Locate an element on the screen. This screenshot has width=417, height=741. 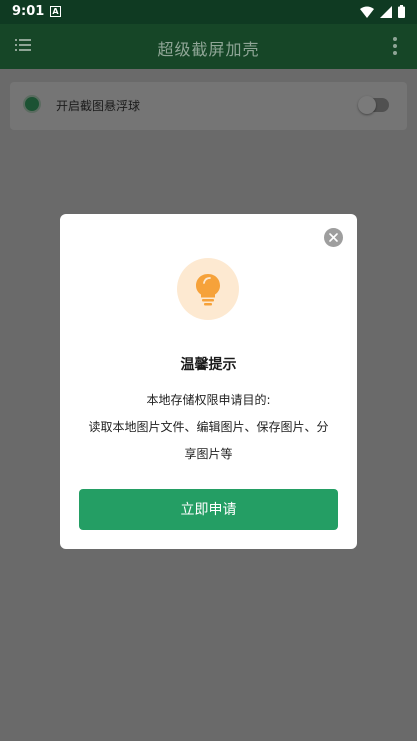
status-time: 9:01 is located at coordinates (28, 11).